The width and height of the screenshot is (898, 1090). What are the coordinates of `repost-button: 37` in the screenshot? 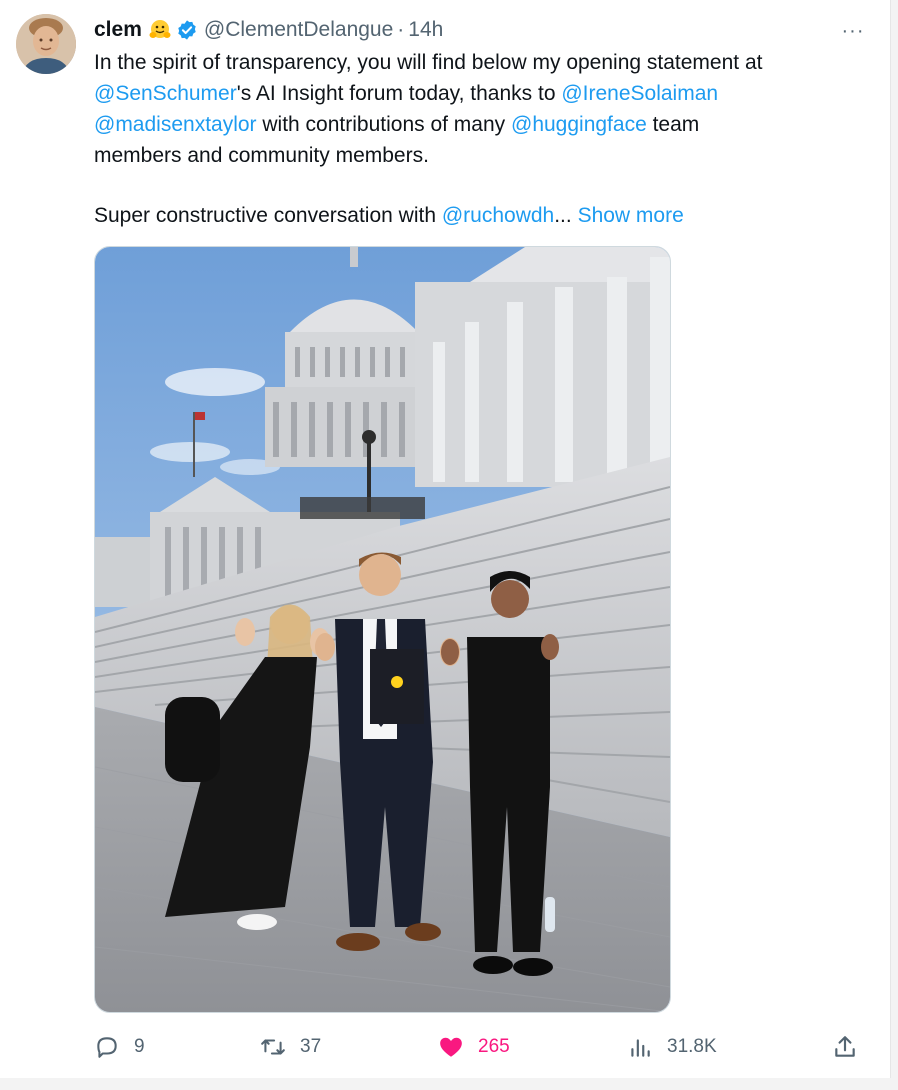 It's located at (290, 1047).